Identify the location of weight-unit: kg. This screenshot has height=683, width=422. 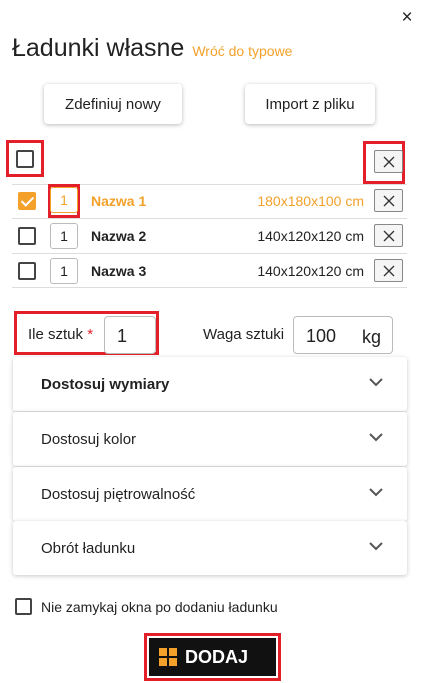
(372, 337).